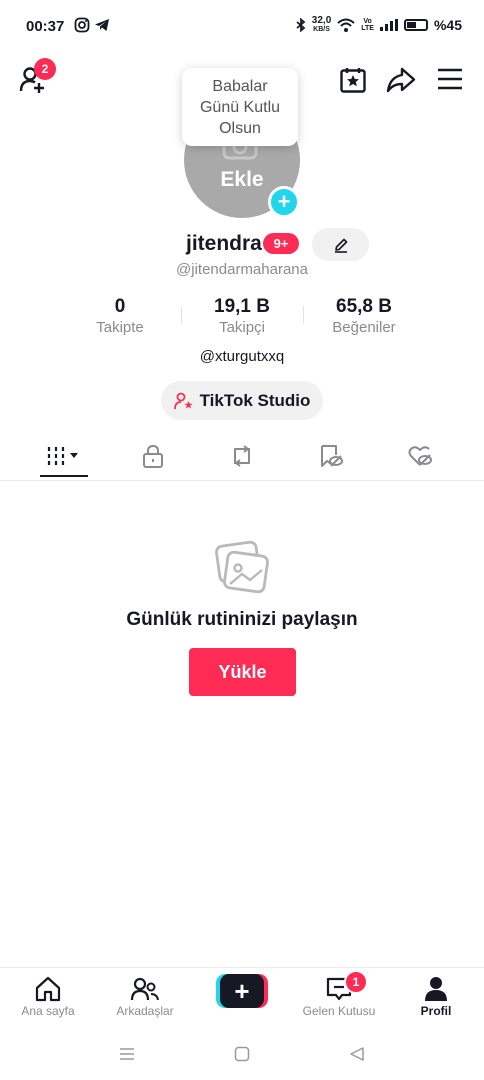 The height and width of the screenshot is (1080, 484). Describe the element at coordinates (447, 24) in the screenshot. I see `battery-level: %45` at that location.